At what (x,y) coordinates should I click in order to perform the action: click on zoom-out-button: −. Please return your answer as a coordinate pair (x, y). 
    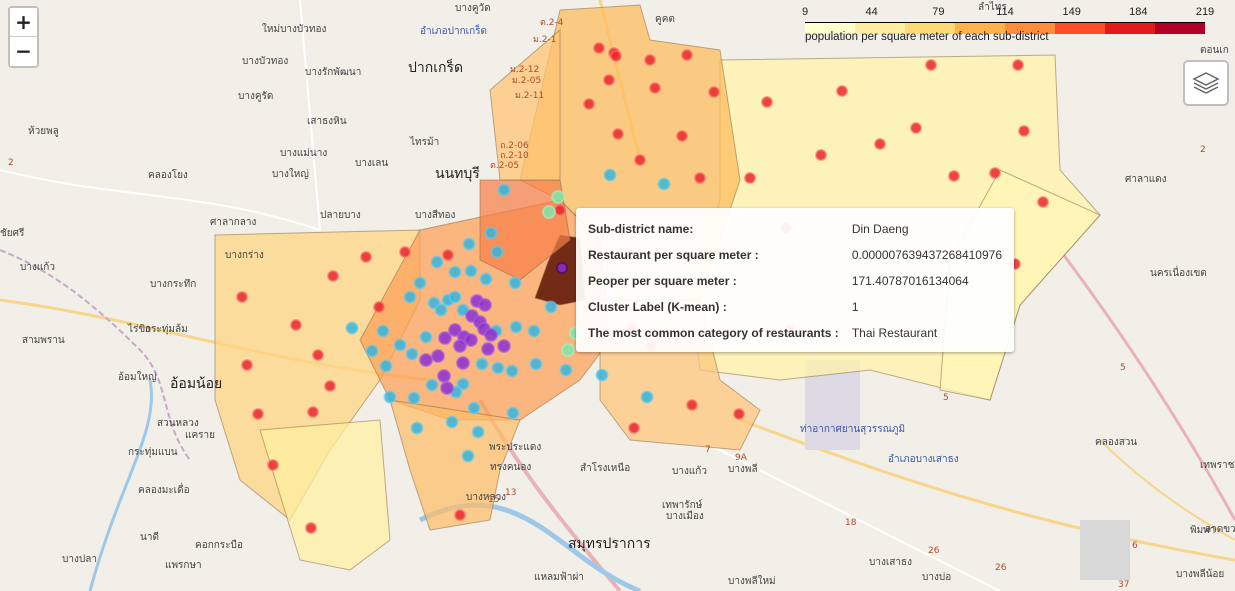
    Looking at the image, I should click on (23, 51).